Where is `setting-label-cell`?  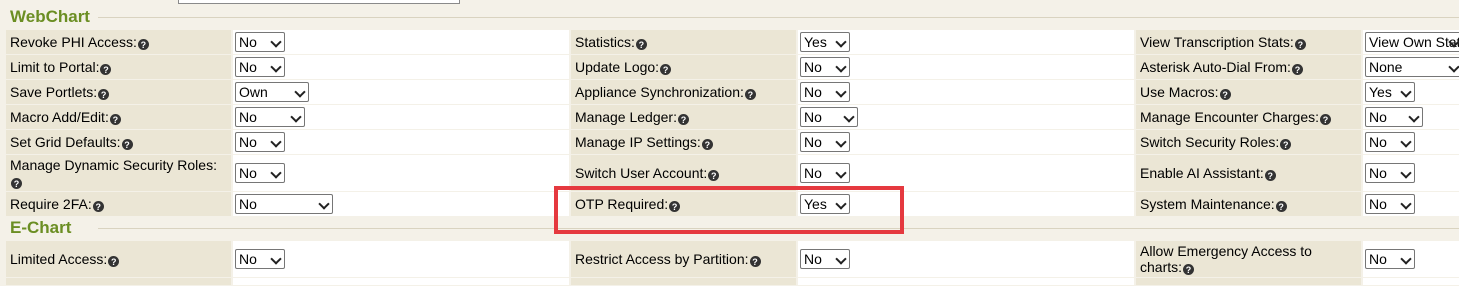 setting-label-cell is located at coordinates (118, 281).